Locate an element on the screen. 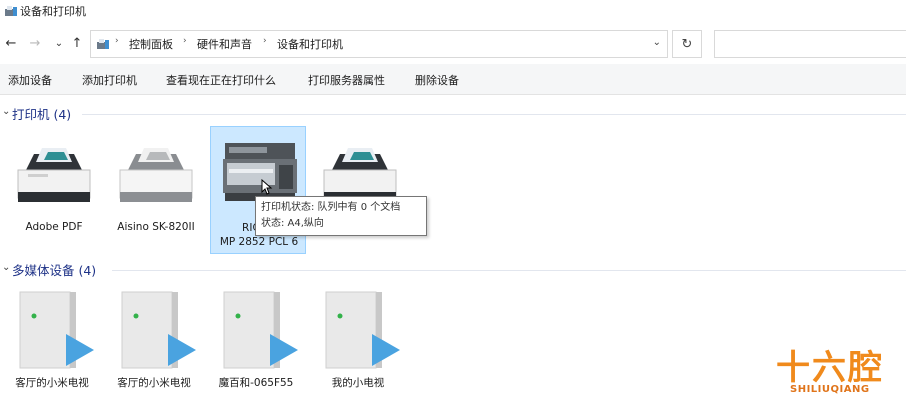  watermark-text: 十六腔 is located at coordinates (830, 368).